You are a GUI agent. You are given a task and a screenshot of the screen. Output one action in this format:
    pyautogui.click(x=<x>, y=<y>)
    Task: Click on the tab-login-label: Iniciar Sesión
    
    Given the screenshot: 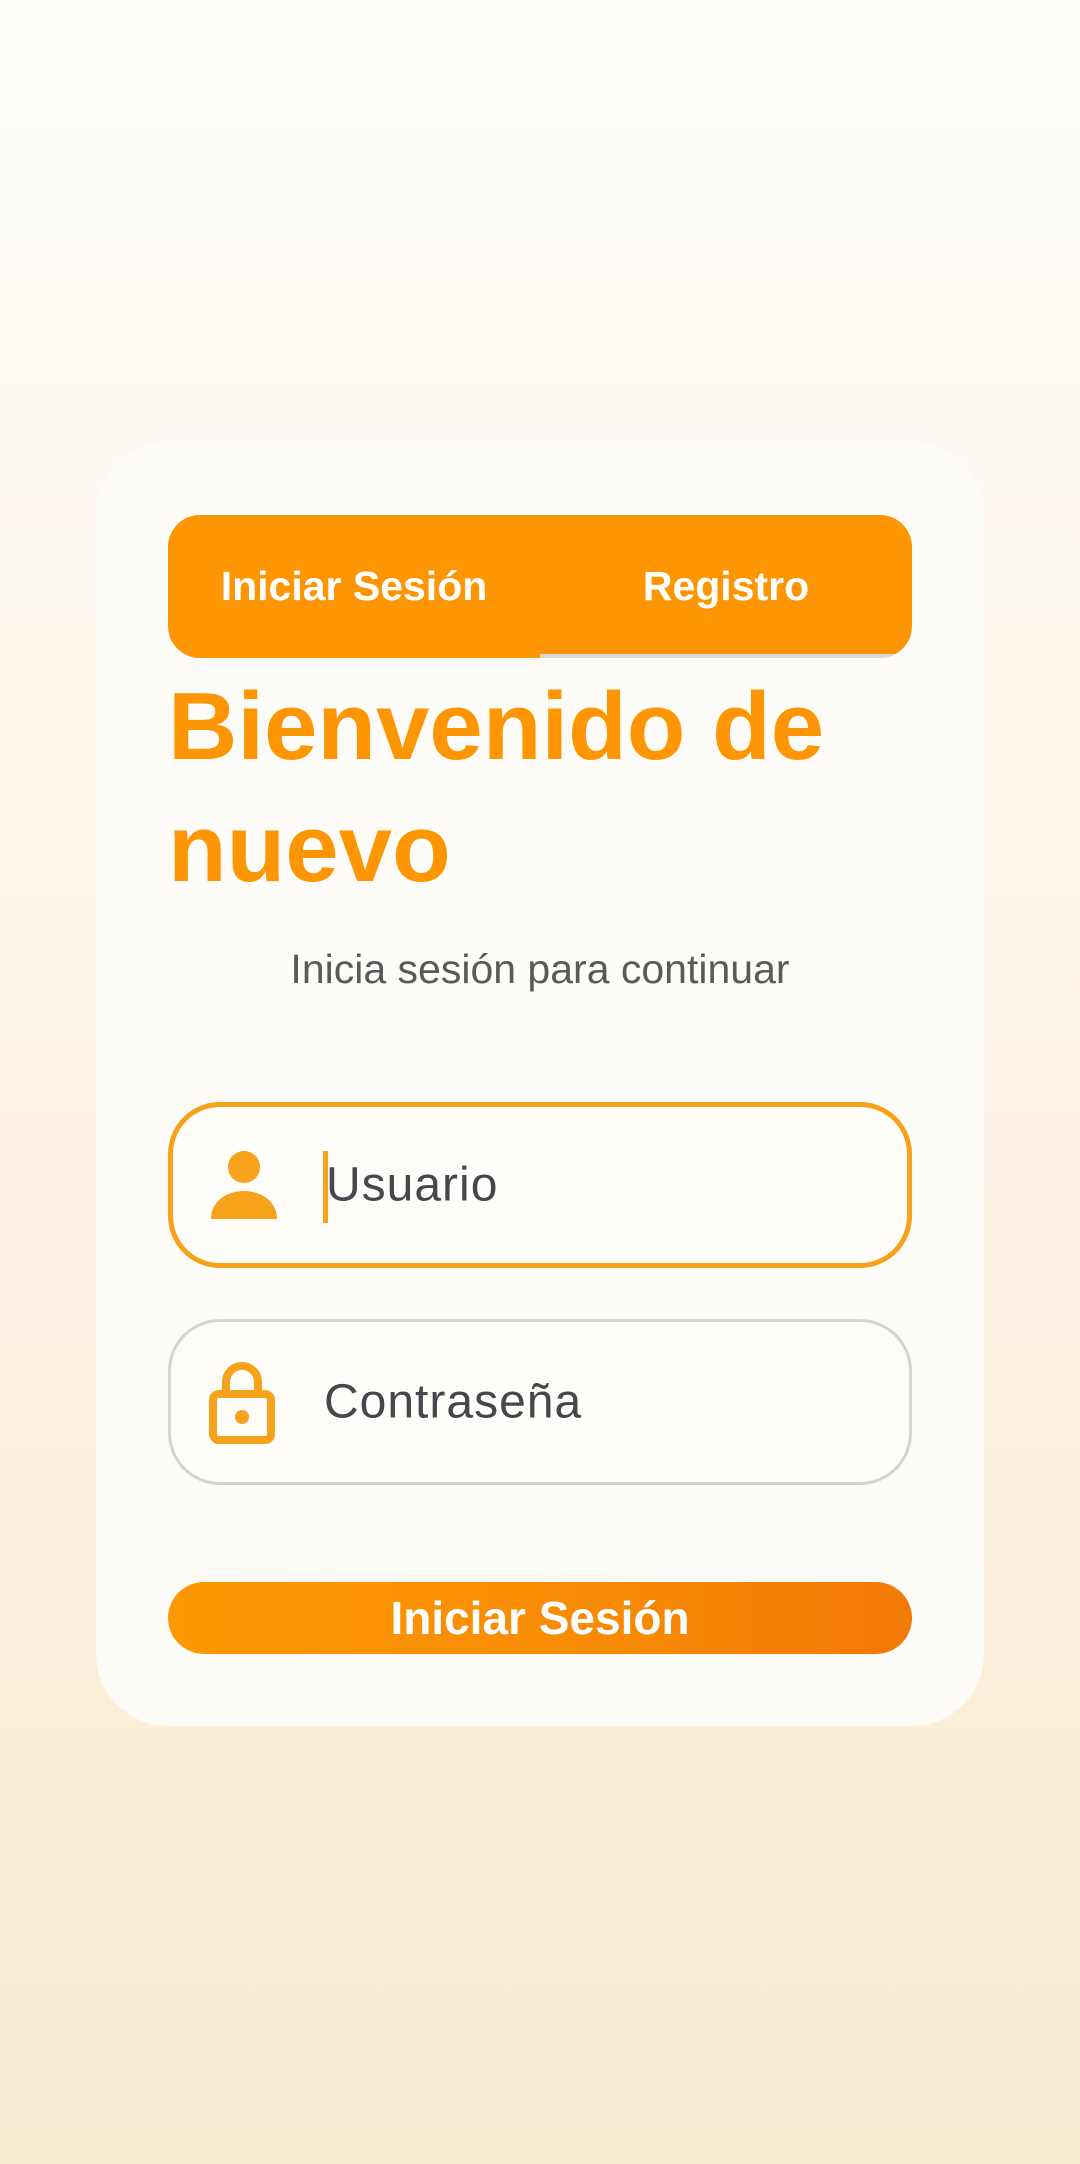 What is the action you would take?
    pyautogui.click(x=354, y=586)
    